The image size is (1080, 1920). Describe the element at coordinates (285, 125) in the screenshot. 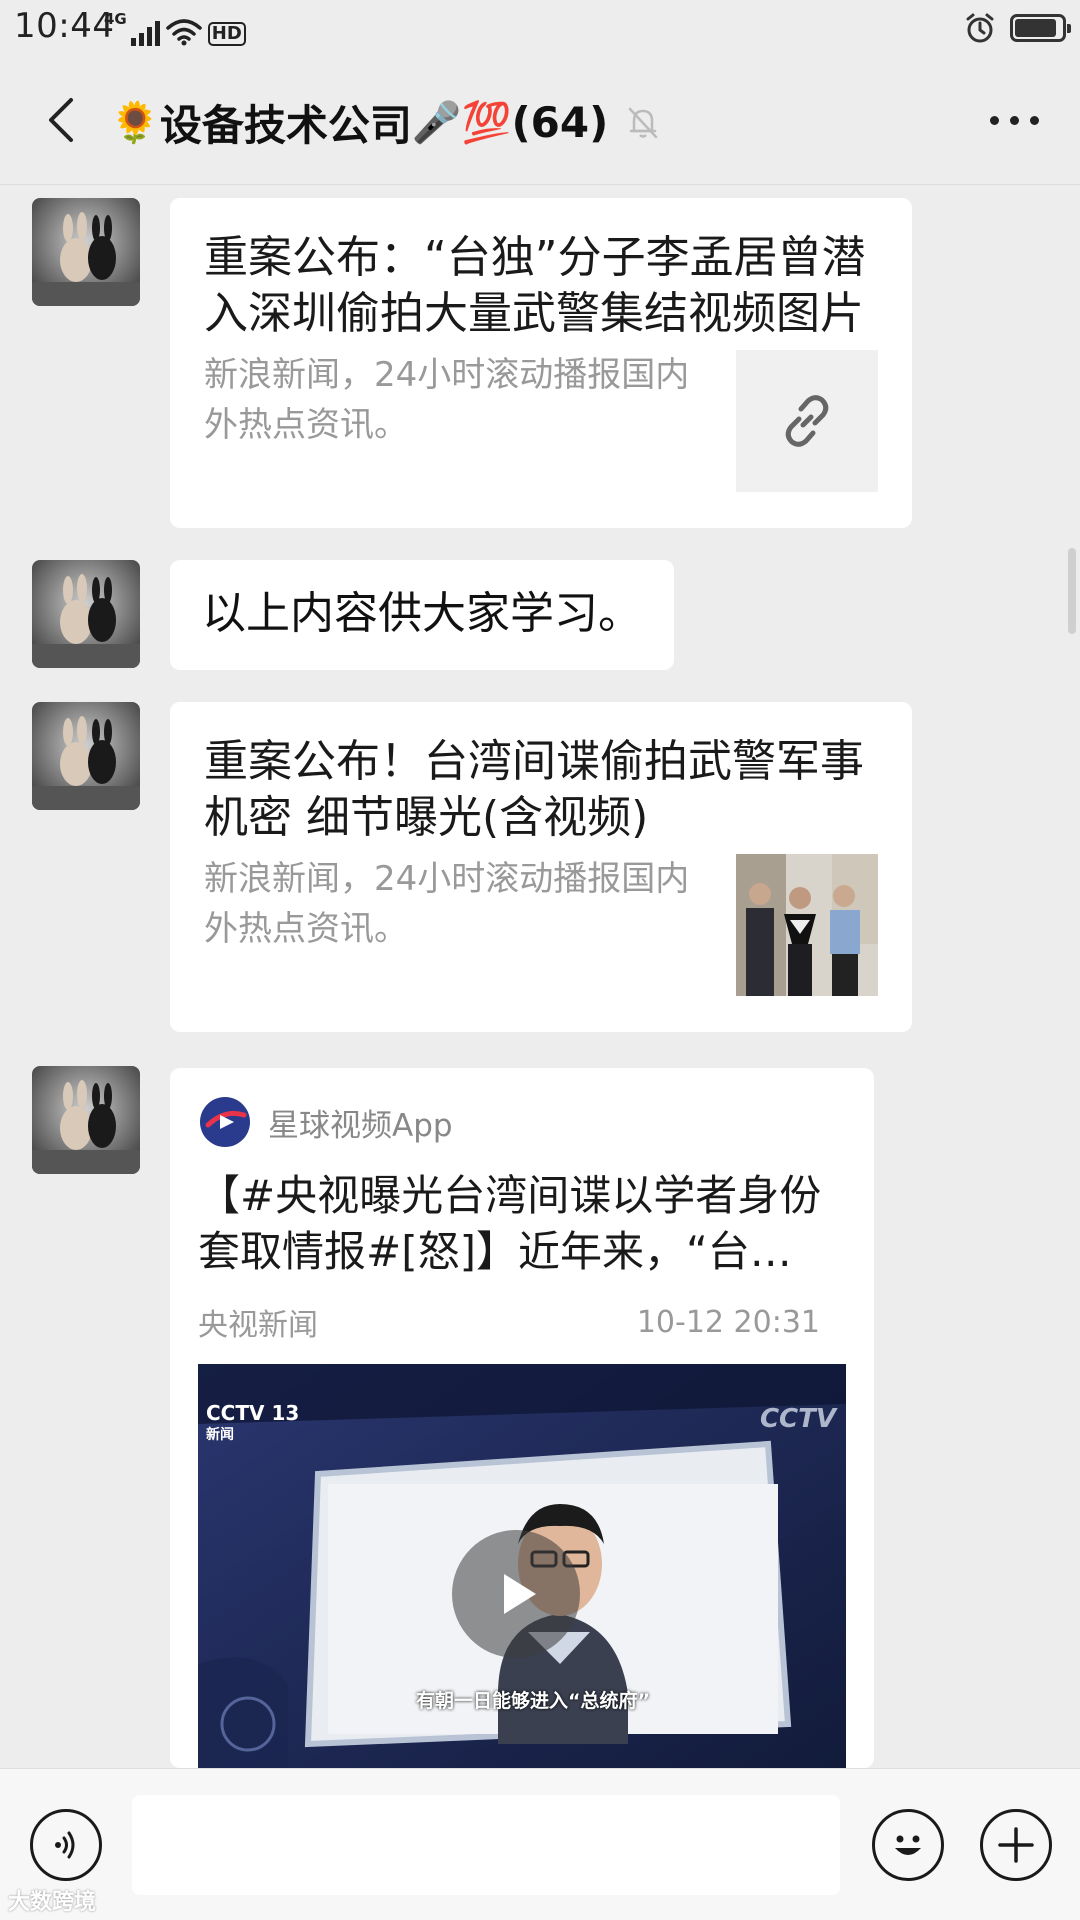

I see `group-name: 设备技术公司` at that location.